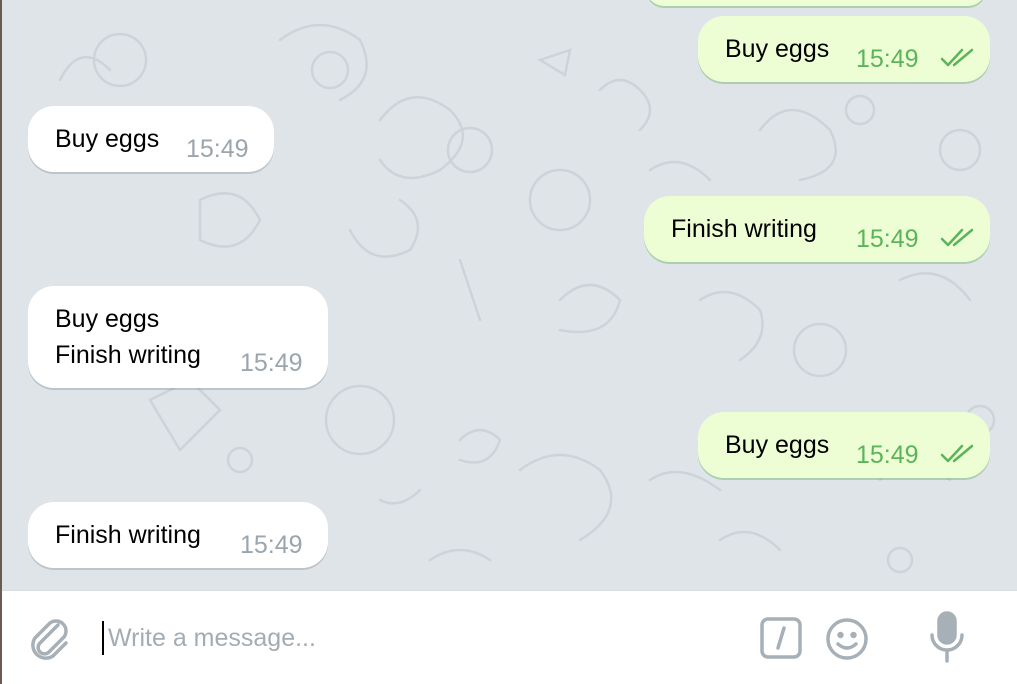  I want to click on microphone-icon, so click(947, 637).